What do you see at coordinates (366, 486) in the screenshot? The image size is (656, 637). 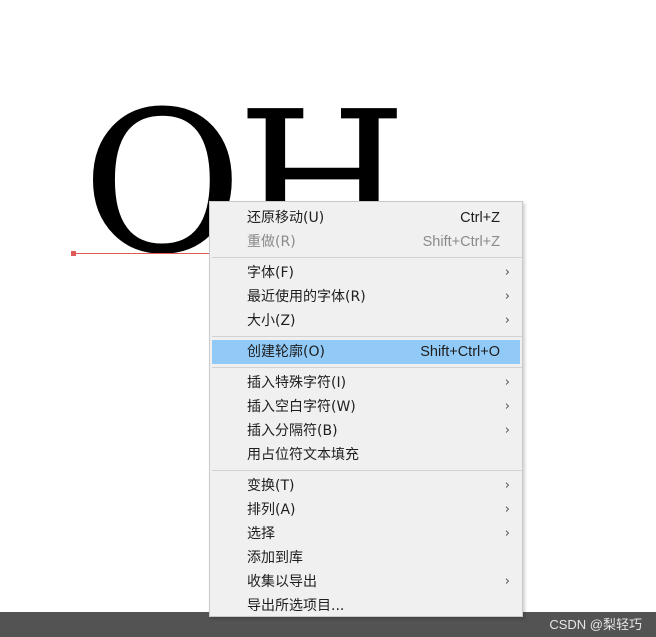 I see `menu-item-transform: 变换(T) ›` at bounding box center [366, 486].